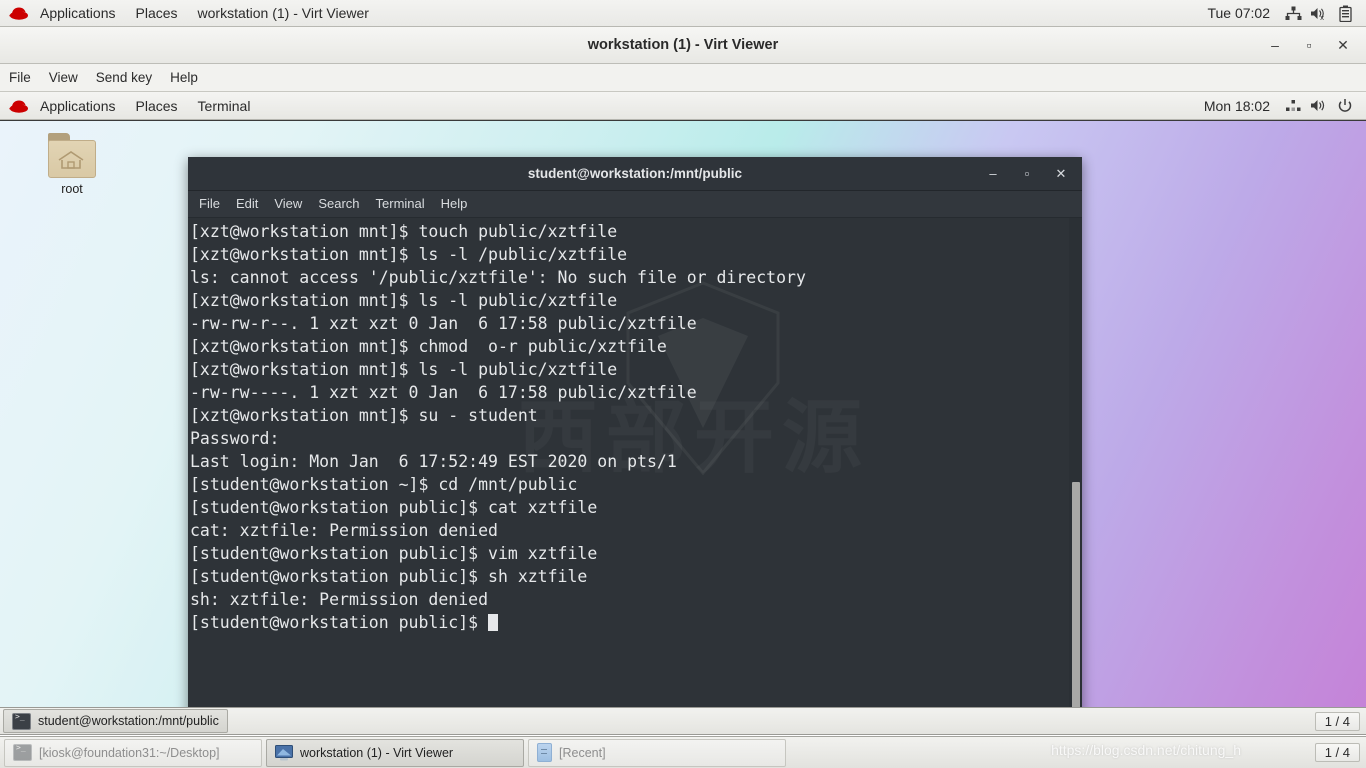 The image size is (1366, 768). What do you see at coordinates (683, 106) in the screenshot?
I see `guest-top-panel: Applications Places Terminal Mon 18:02` at bounding box center [683, 106].